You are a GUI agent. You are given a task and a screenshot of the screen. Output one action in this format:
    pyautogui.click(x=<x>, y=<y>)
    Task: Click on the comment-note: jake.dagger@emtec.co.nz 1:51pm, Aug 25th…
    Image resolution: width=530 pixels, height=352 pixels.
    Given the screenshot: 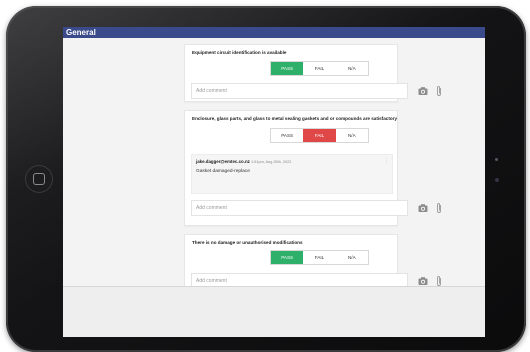 What is the action you would take?
    pyautogui.click(x=292, y=174)
    